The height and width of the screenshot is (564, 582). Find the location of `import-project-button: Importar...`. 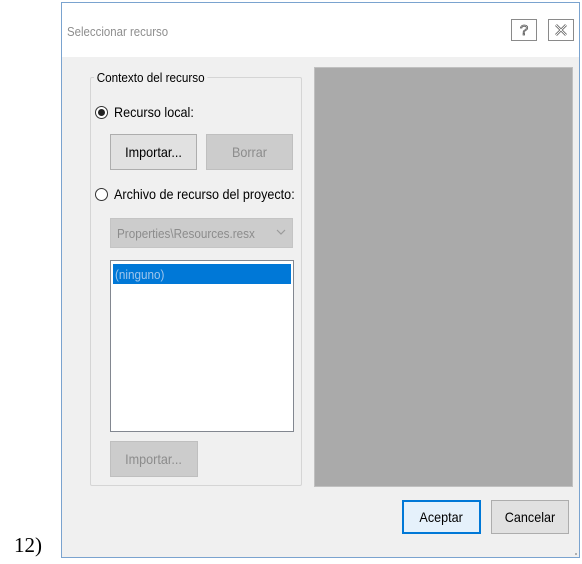

import-project-button: Importar... is located at coordinates (154, 459).